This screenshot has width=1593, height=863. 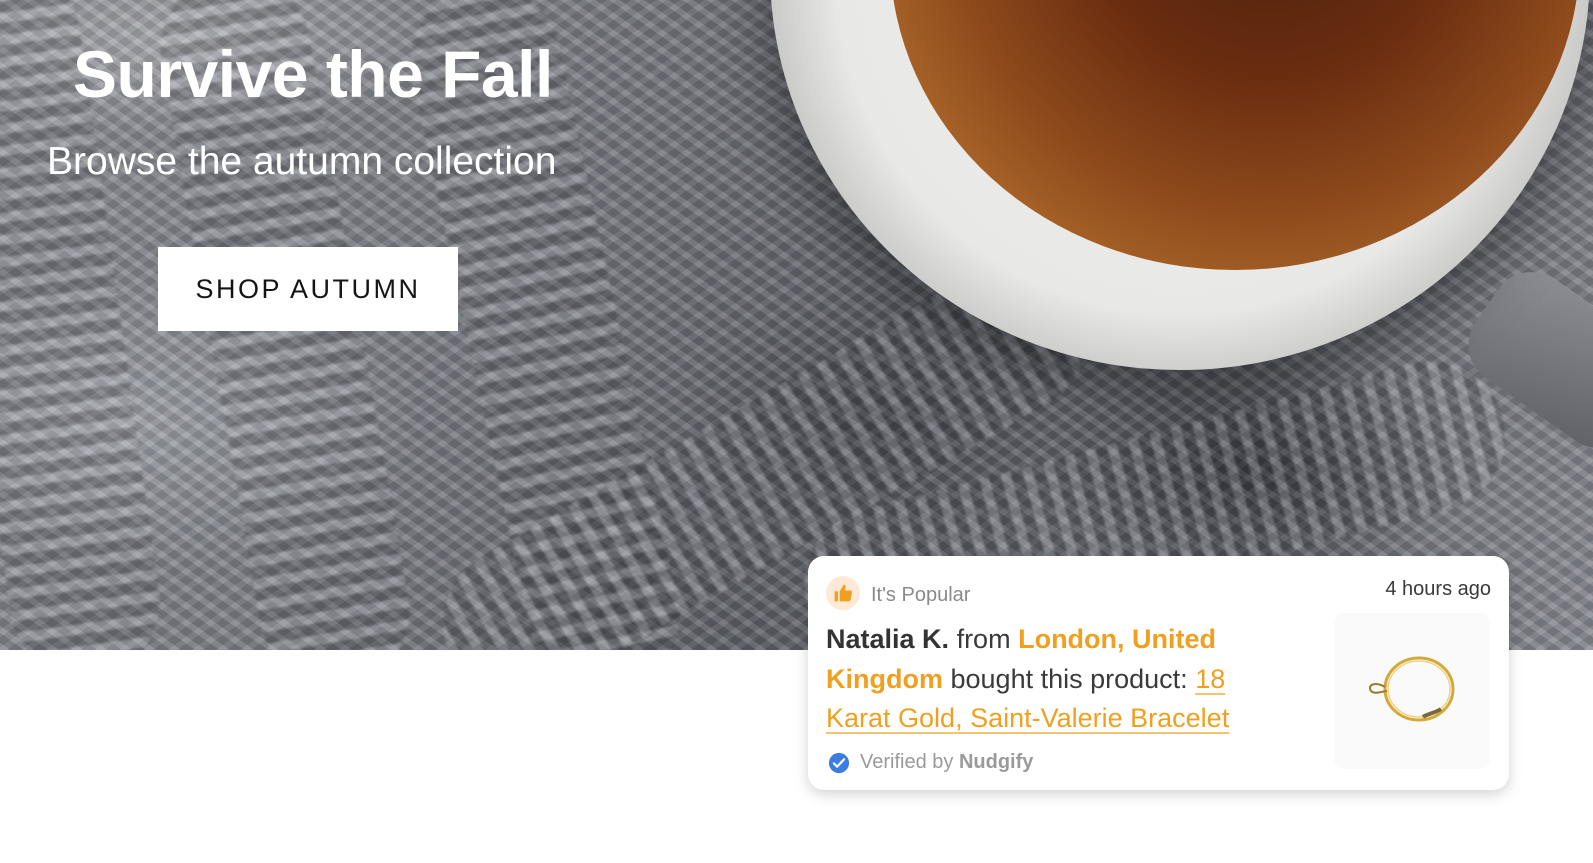 I want to click on action-text: bought this product:, so click(x=1069, y=678).